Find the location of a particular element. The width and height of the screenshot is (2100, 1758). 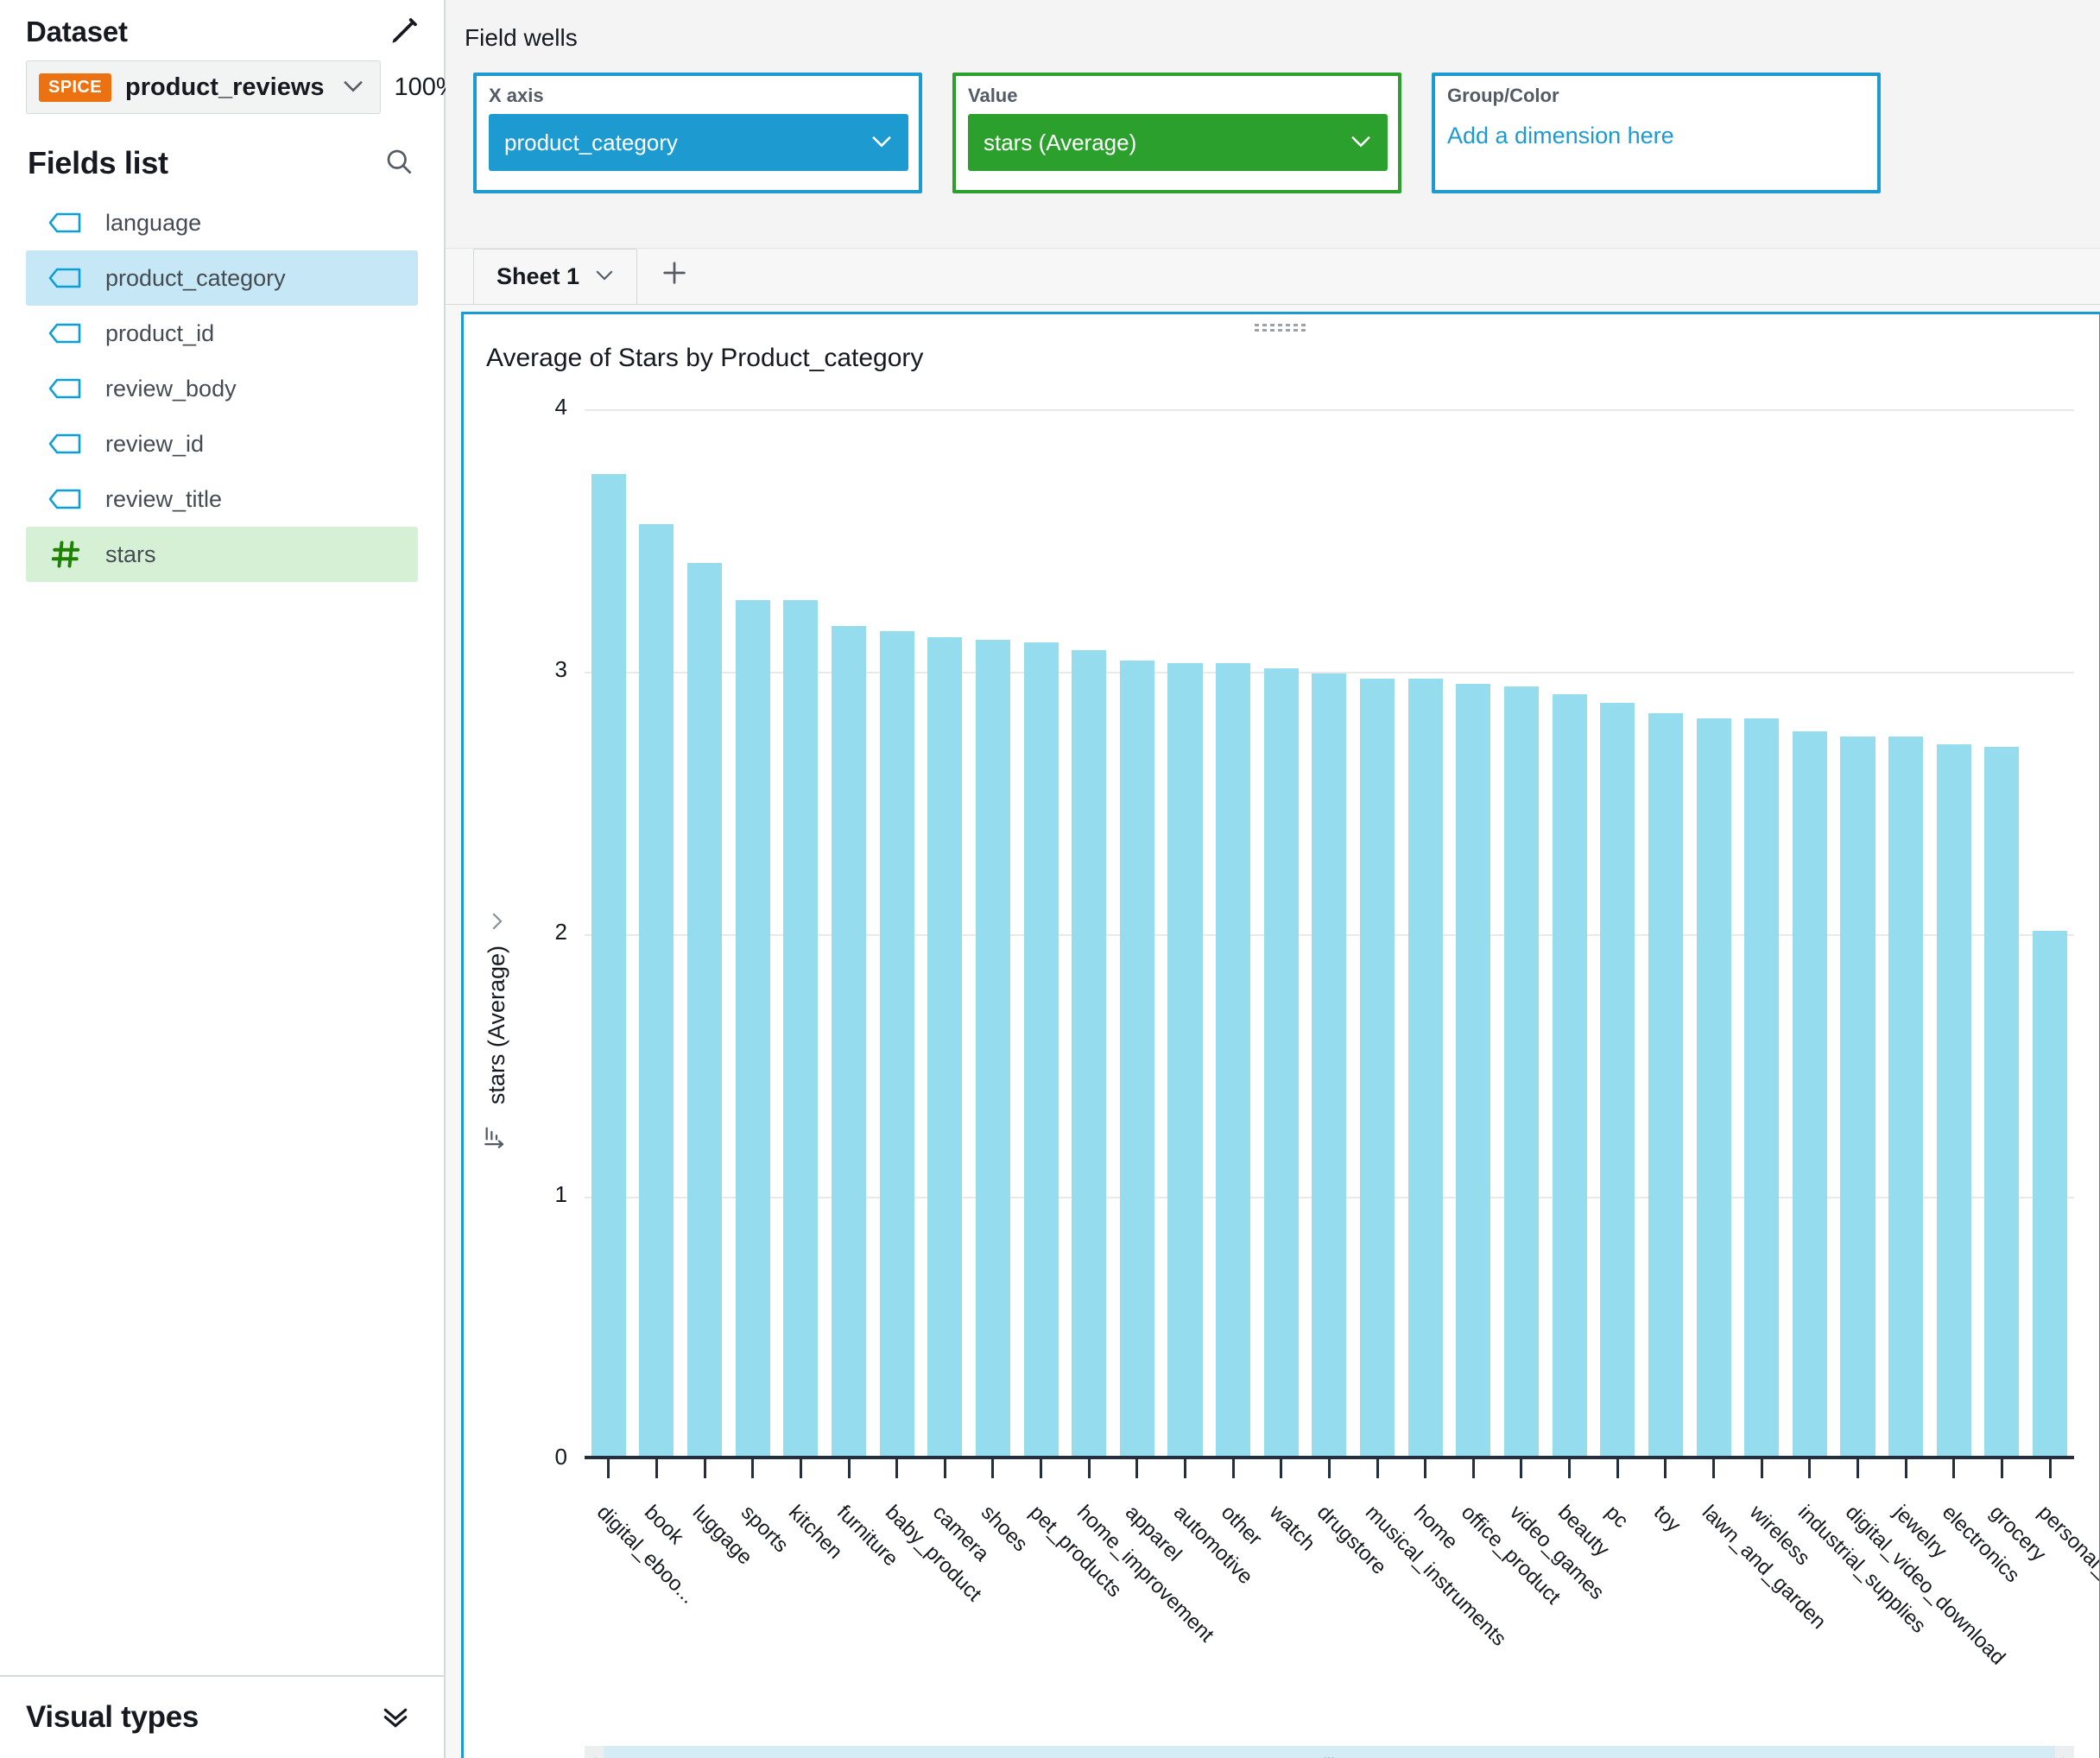

field-well-group-color: Group/Color Add a dimension here is located at coordinates (1656, 133).